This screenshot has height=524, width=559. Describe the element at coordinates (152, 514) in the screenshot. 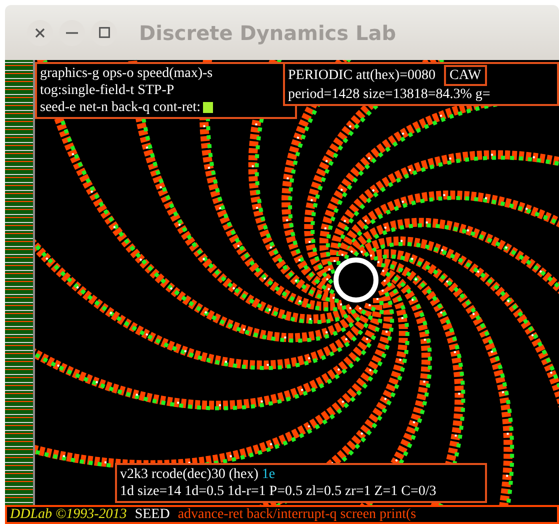

I see `mode-text: SEED` at that location.